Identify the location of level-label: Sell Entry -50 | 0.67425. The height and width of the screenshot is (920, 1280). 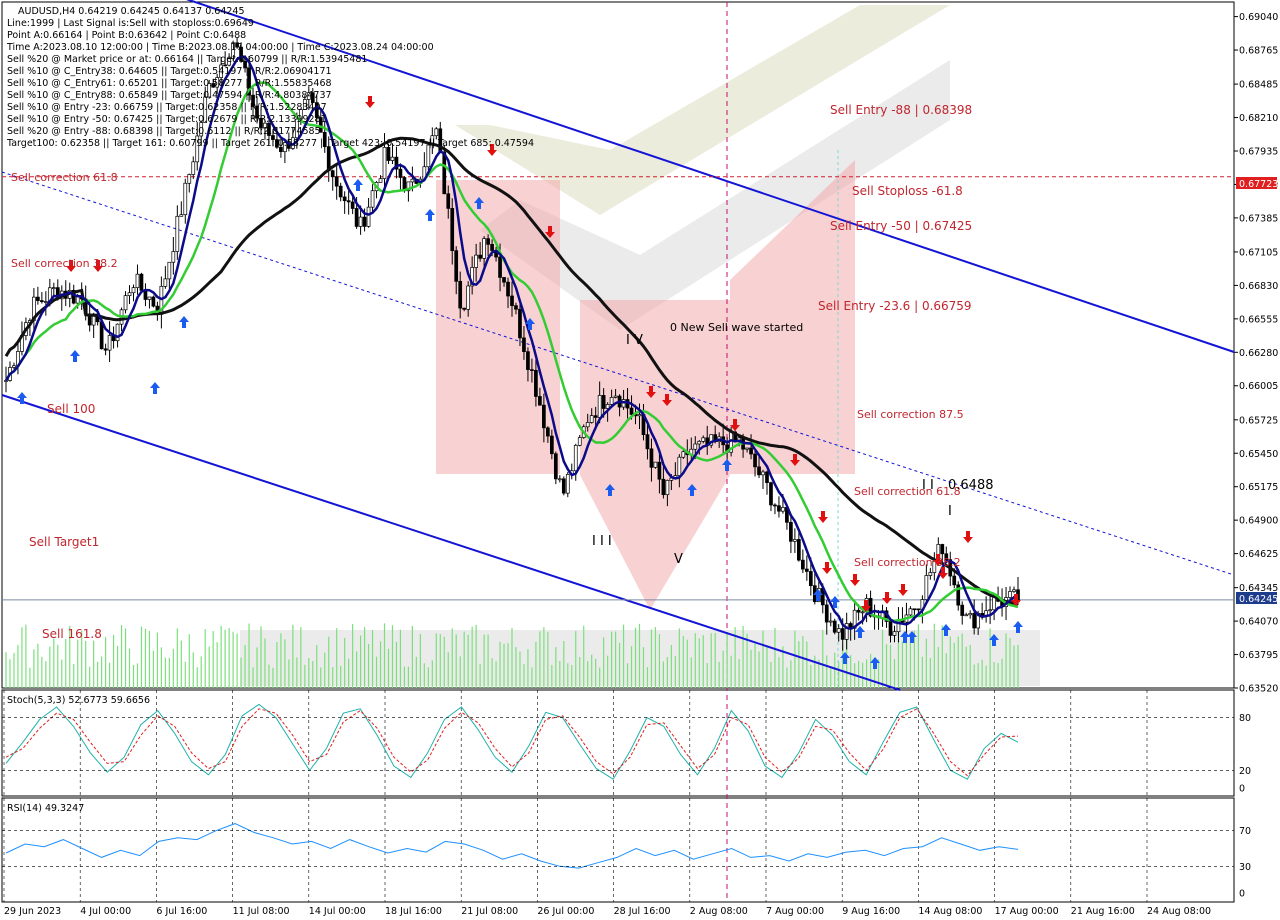
(901, 226).